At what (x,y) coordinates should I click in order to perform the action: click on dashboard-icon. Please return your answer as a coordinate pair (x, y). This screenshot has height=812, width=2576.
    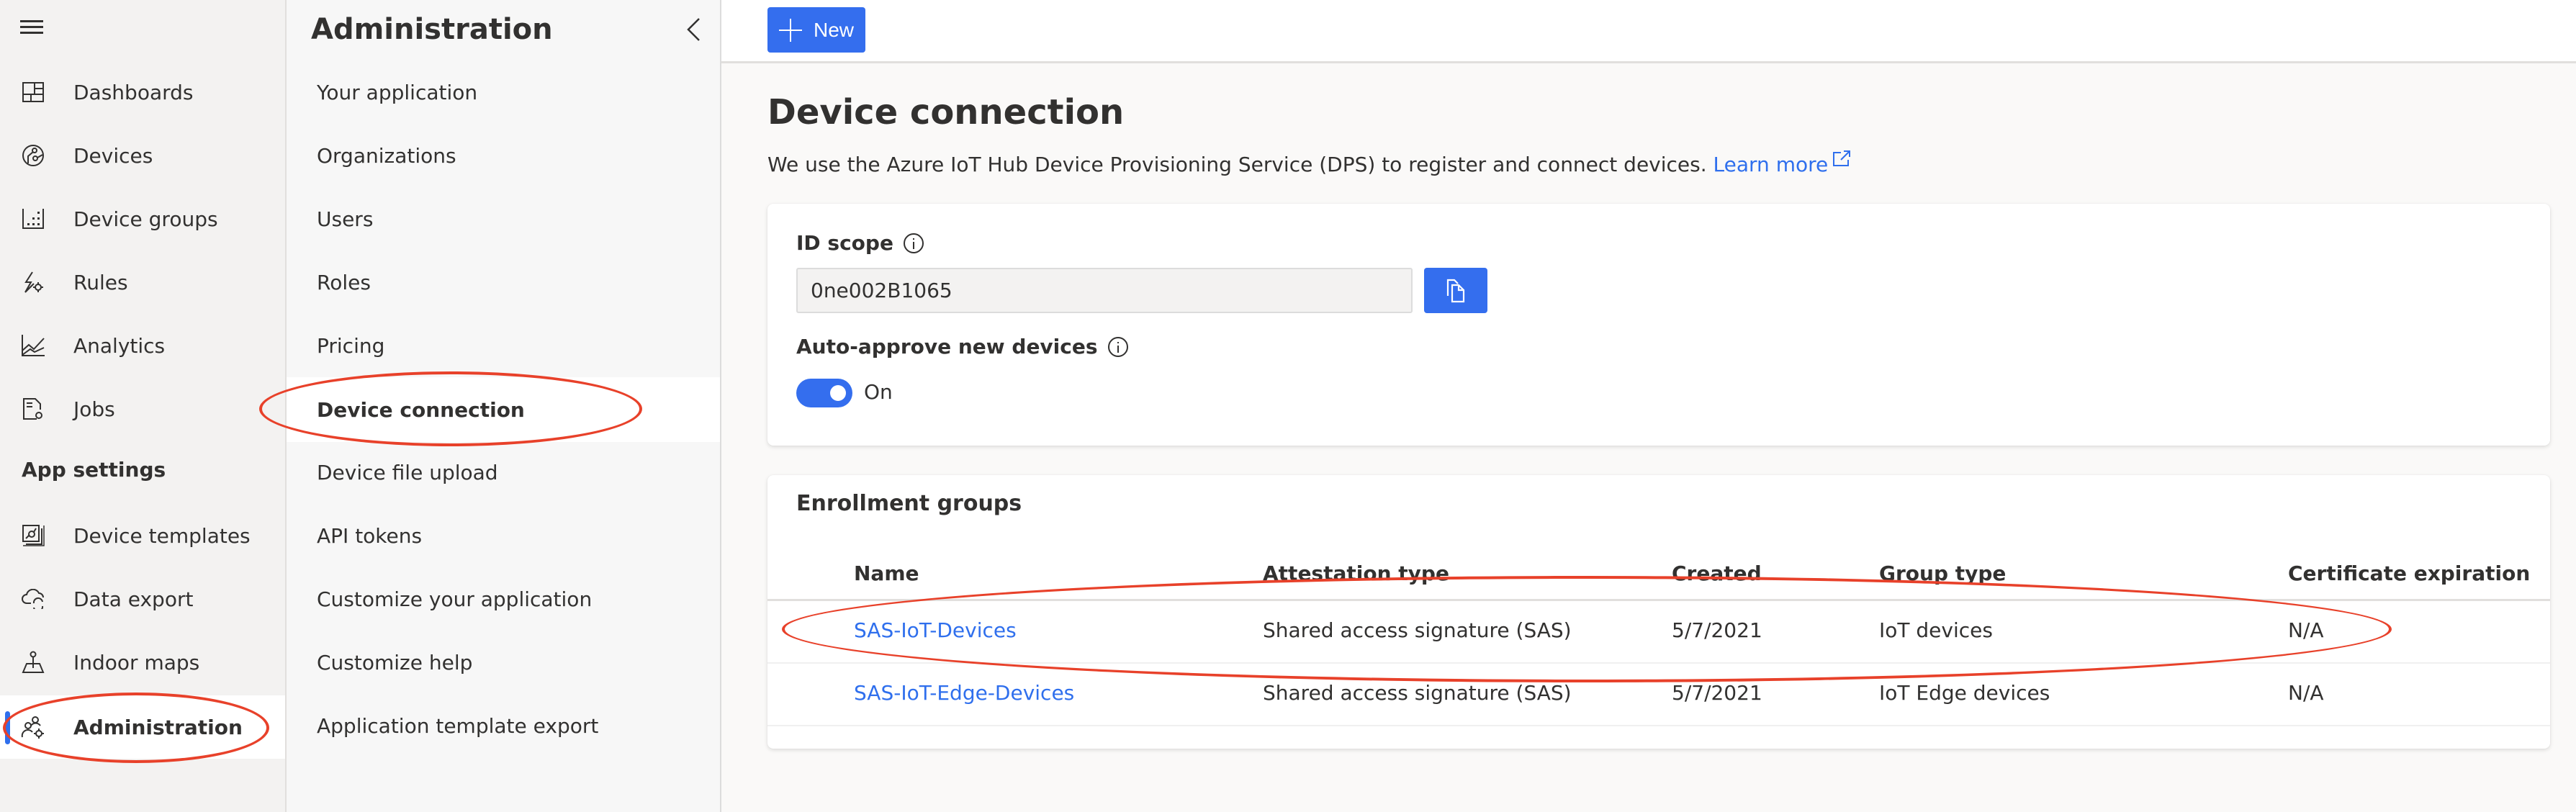
    Looking at the image, I should click on (33, 92).